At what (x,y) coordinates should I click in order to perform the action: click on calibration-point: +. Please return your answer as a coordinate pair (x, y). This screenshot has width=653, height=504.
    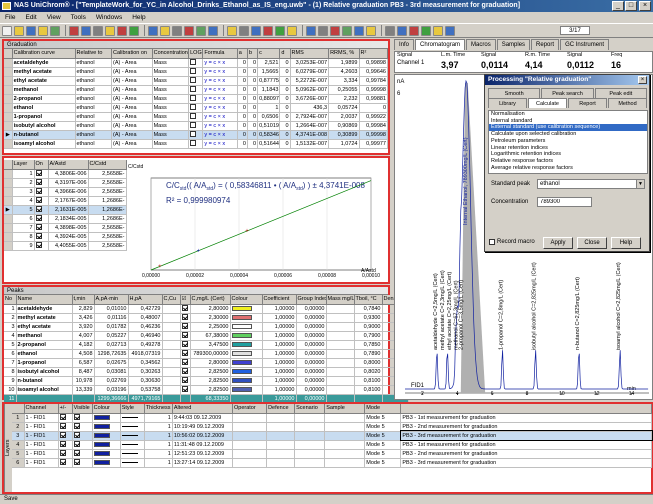
    Looking at the image, I should click on (198, 252).